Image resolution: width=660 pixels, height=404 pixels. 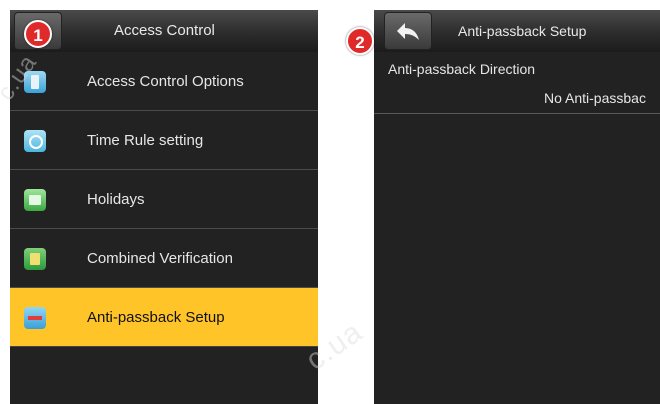 What do you see at coordinates (38, 34) in the screenshot?
I see `step-1-badge: 1` at bounding box center [38, 34].